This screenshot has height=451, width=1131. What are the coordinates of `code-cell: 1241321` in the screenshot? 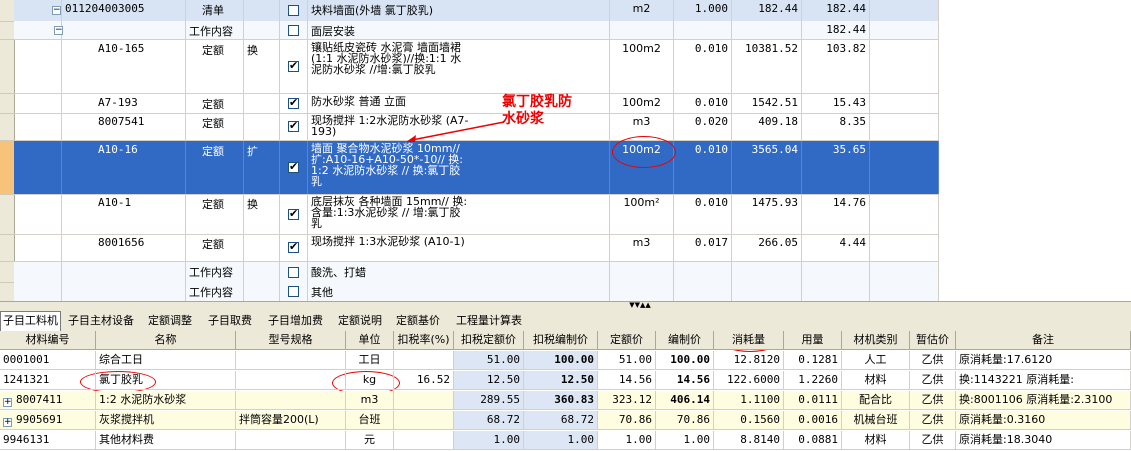 It's located at (48, 380).